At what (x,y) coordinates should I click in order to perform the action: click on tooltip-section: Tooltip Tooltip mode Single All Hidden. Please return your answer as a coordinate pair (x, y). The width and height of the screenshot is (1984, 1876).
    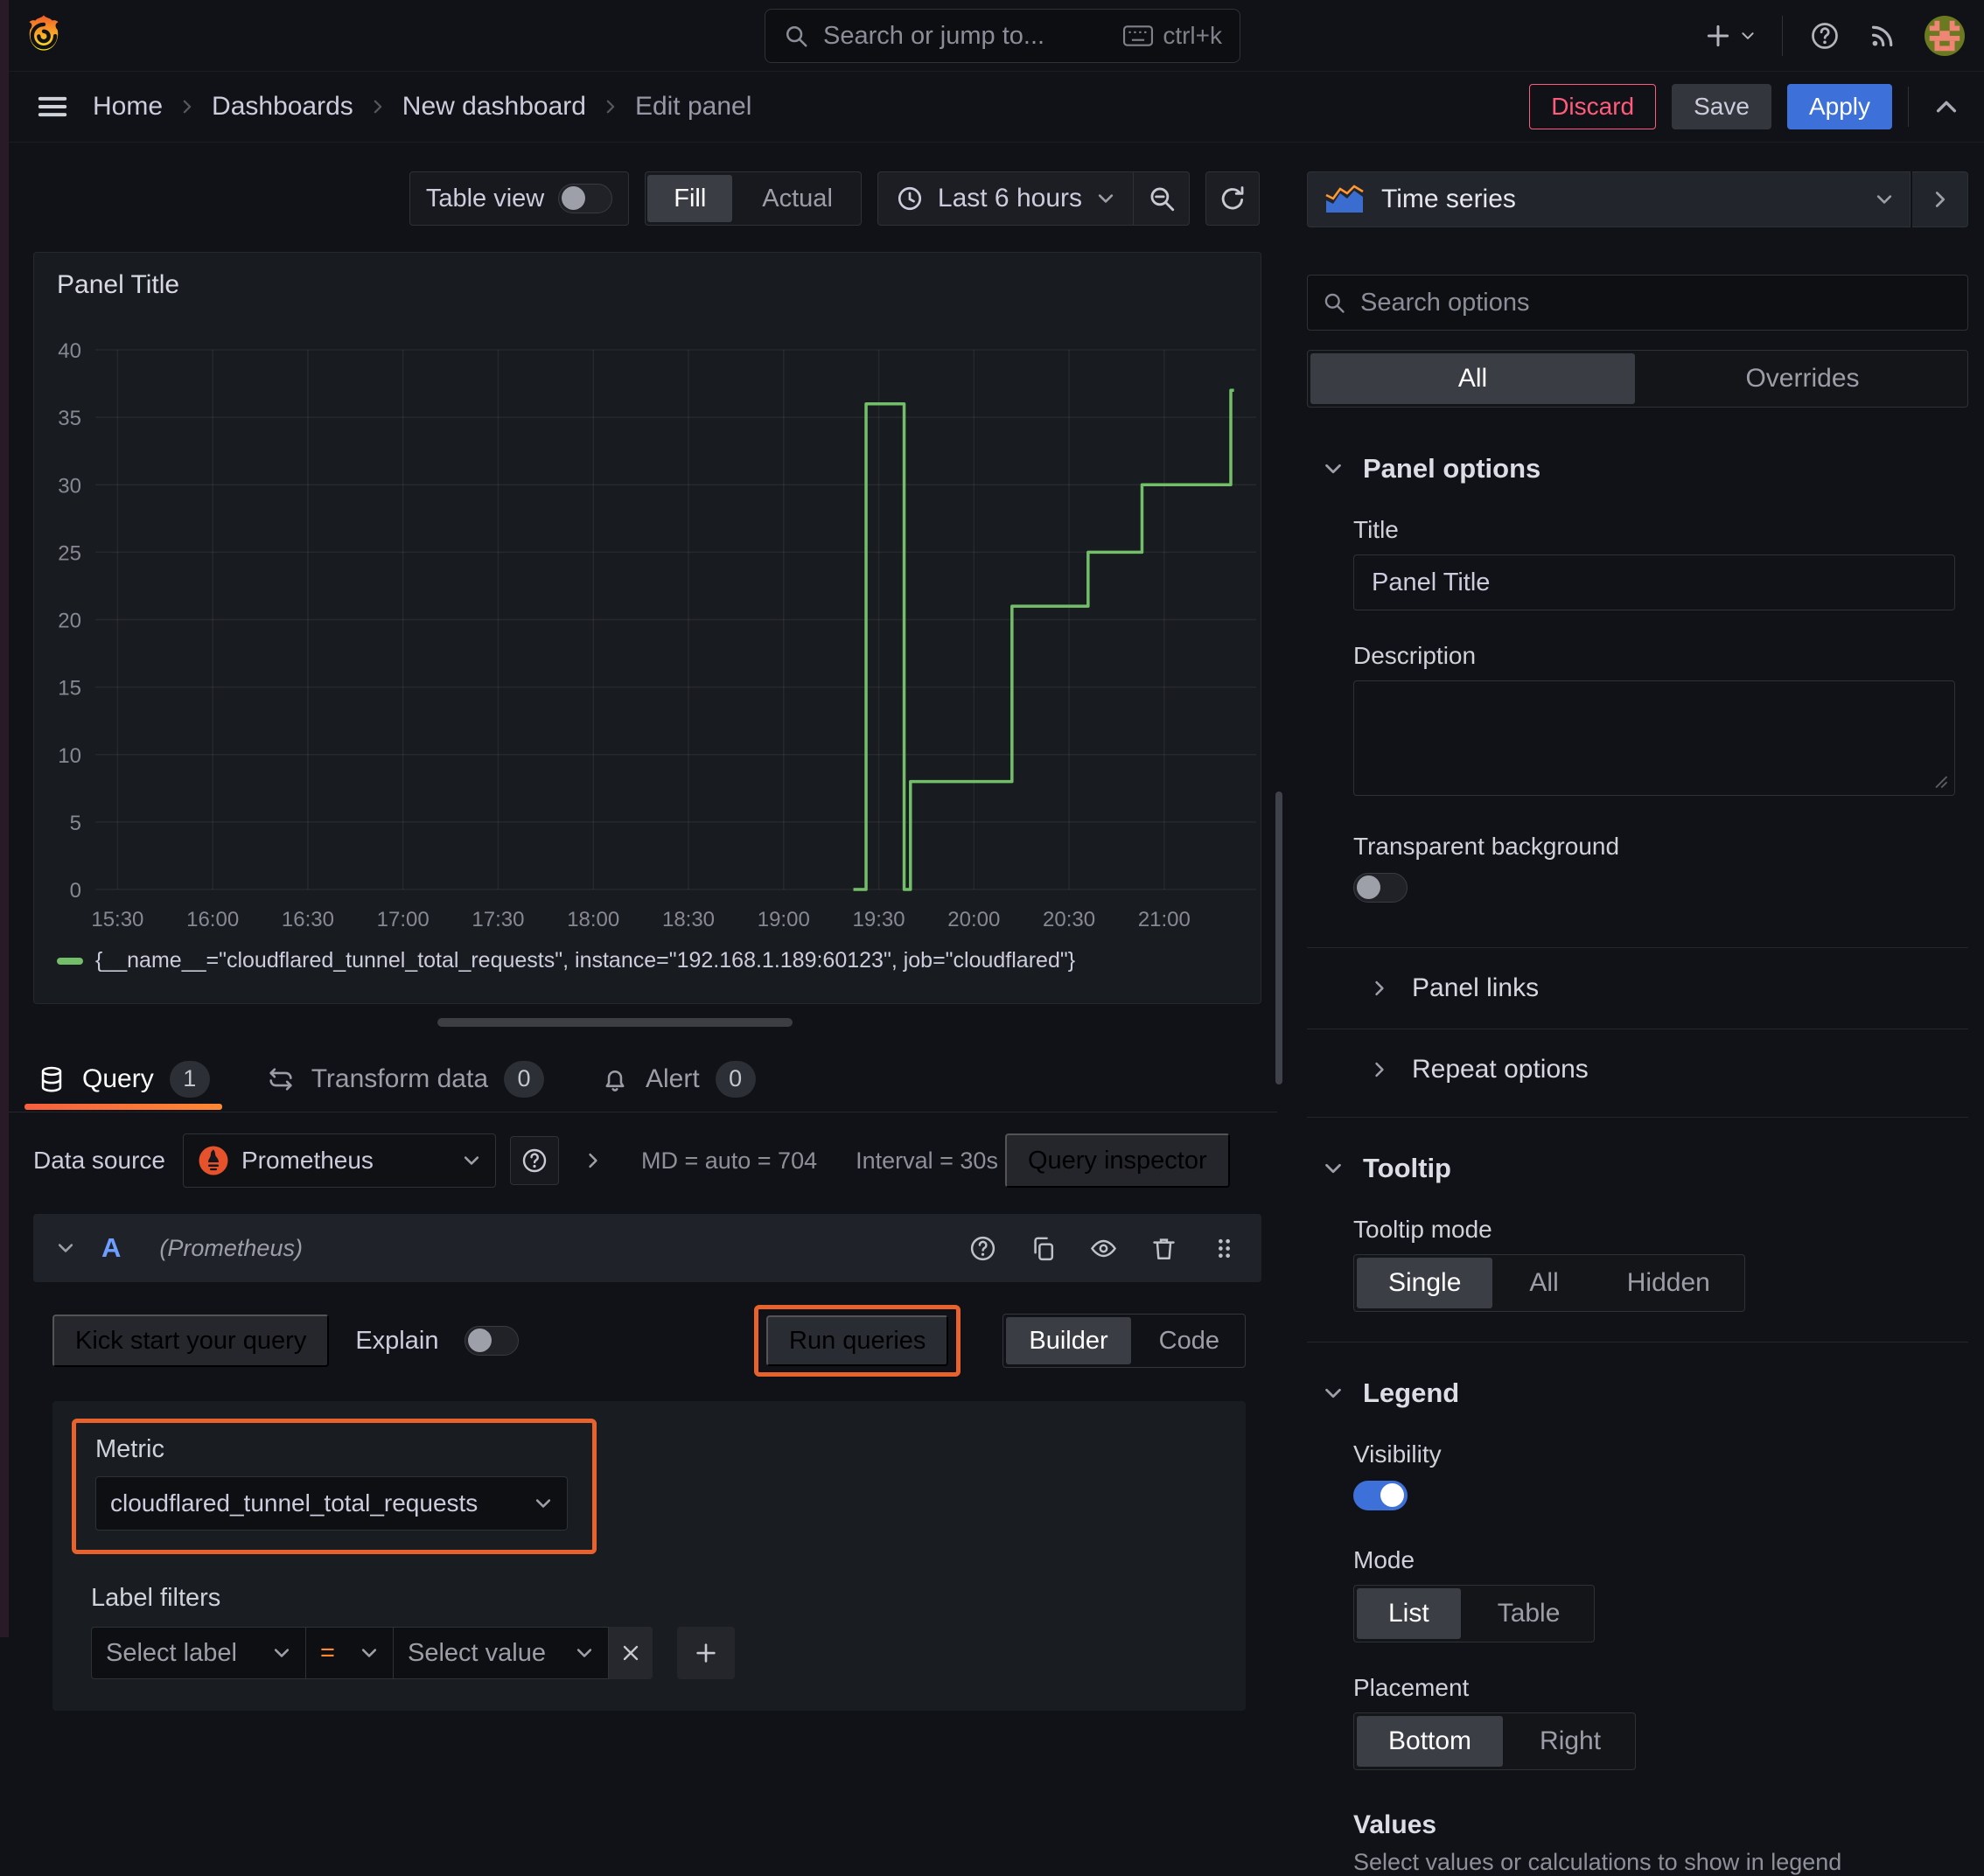
    Looking at the image, I should click on (1637, 1214).